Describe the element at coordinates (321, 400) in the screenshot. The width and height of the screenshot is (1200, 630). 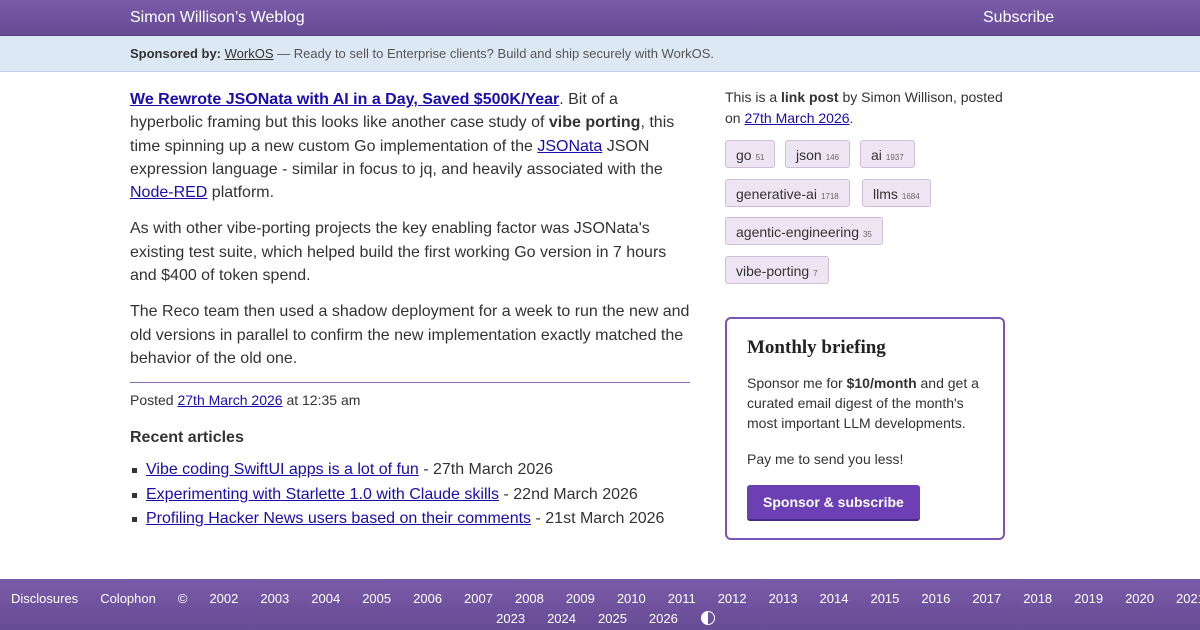
I see `posted-time: at 12:35 am` at that location.